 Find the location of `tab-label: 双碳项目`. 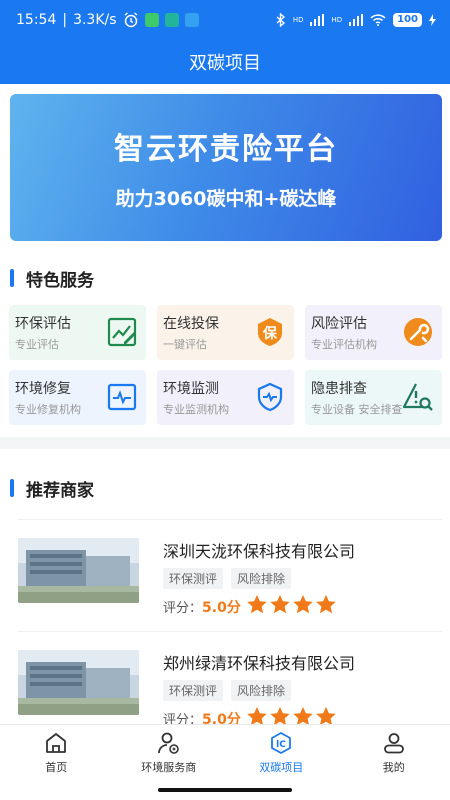

tab-label: 双碳项目 is located at coordinates (281, 767).